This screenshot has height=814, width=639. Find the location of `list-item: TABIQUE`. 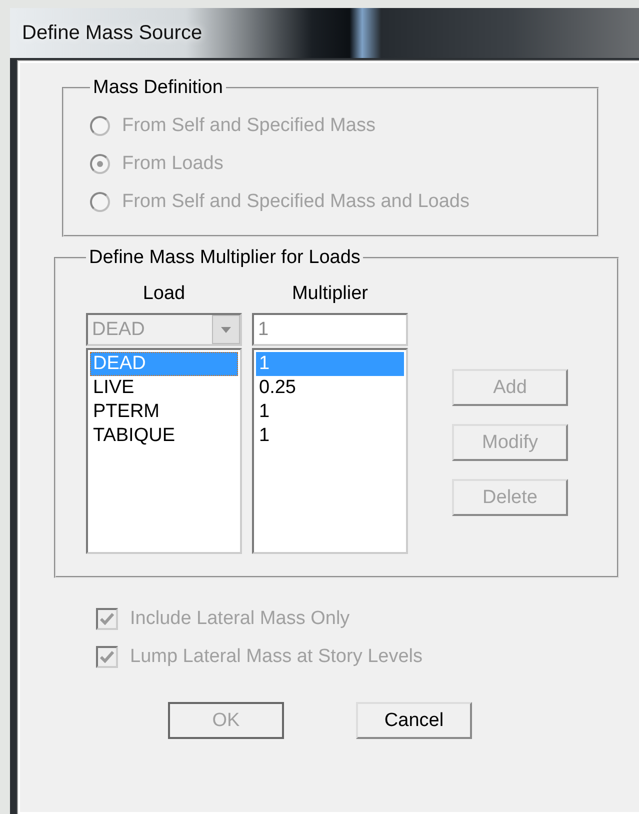

list-item: TABIQUE is located at coordinates (164, 436).